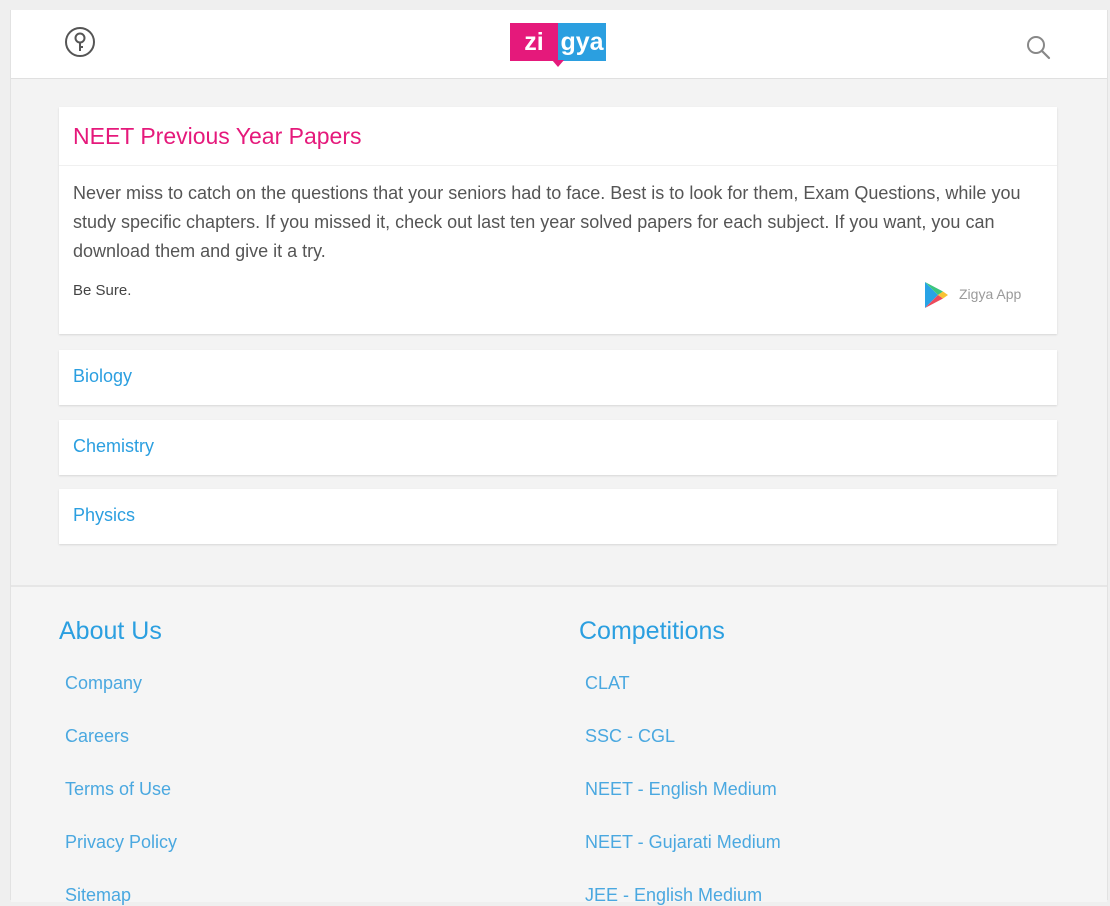  What do you see at coordinates (673, 895) in the screenshot?
I see `footer-link-jee-english: JEE - English Medium` at bounding box center [673, 895].